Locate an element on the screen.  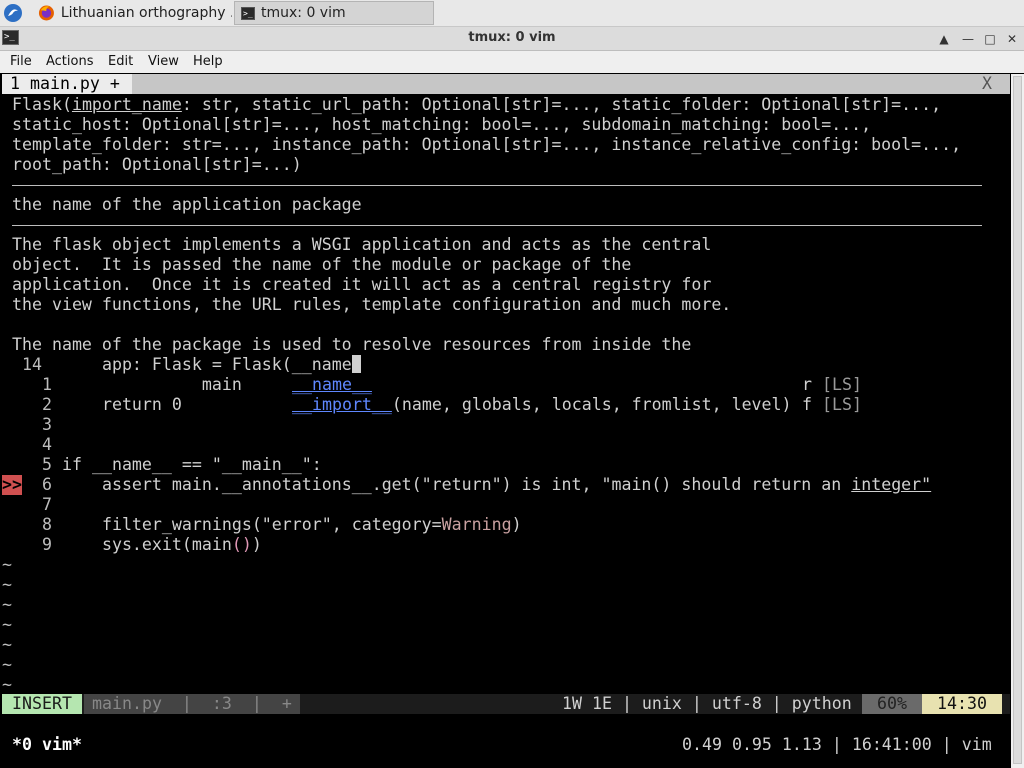
completion-args: (name, globals, locals, fromlist, level) is located at coordinates (591, 404).